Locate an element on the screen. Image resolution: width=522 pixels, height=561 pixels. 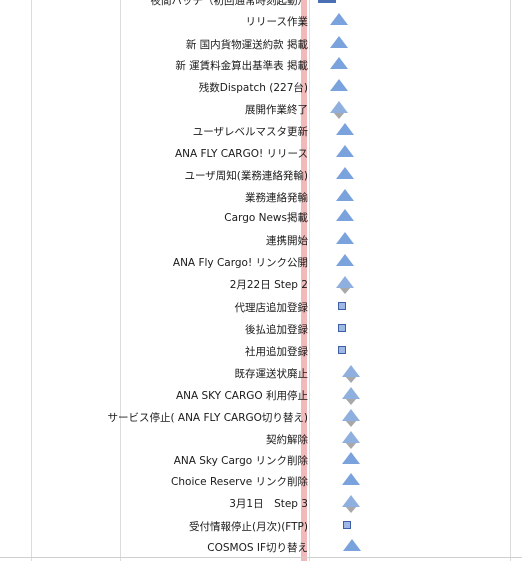
task-label: 社用追加登録 is located at coordinates (276, 352).